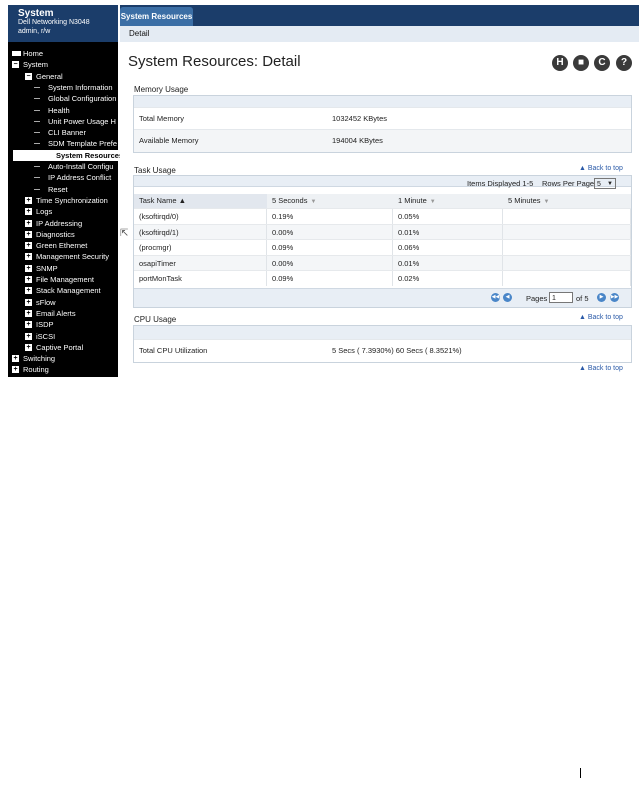 The width and height of the screenshot is (641, 785). I want to click on memory-section-title: Memory Usage, so click(161, 89).